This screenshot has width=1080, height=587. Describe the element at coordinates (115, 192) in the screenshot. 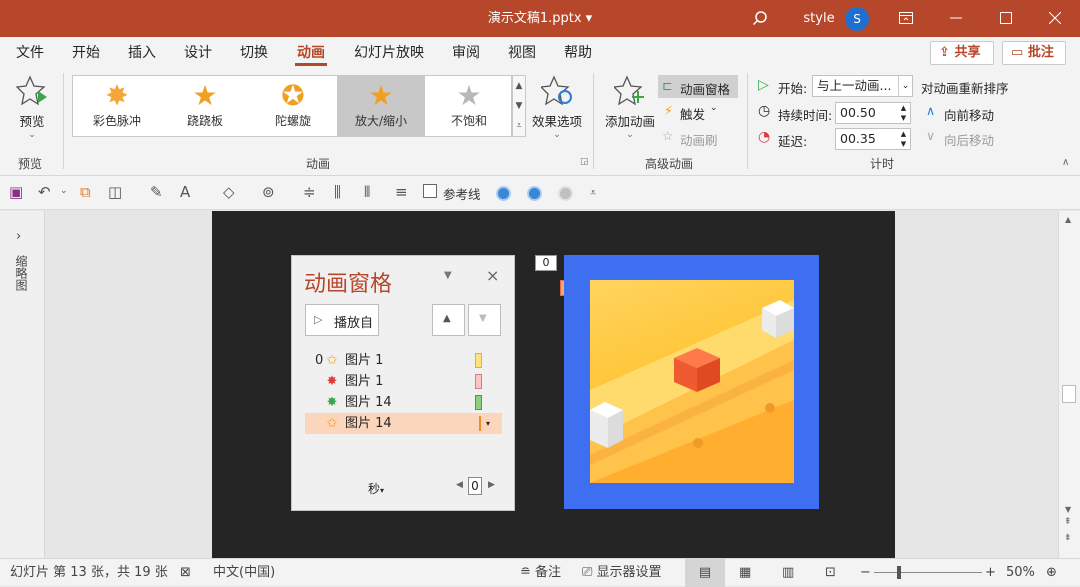

I see `shapes-icon: ◫` at that location.